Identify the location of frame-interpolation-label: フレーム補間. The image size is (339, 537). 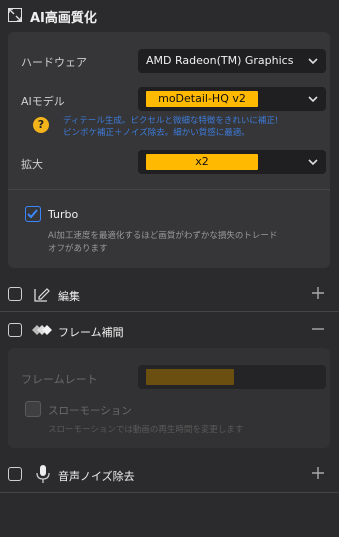
(91, 332).